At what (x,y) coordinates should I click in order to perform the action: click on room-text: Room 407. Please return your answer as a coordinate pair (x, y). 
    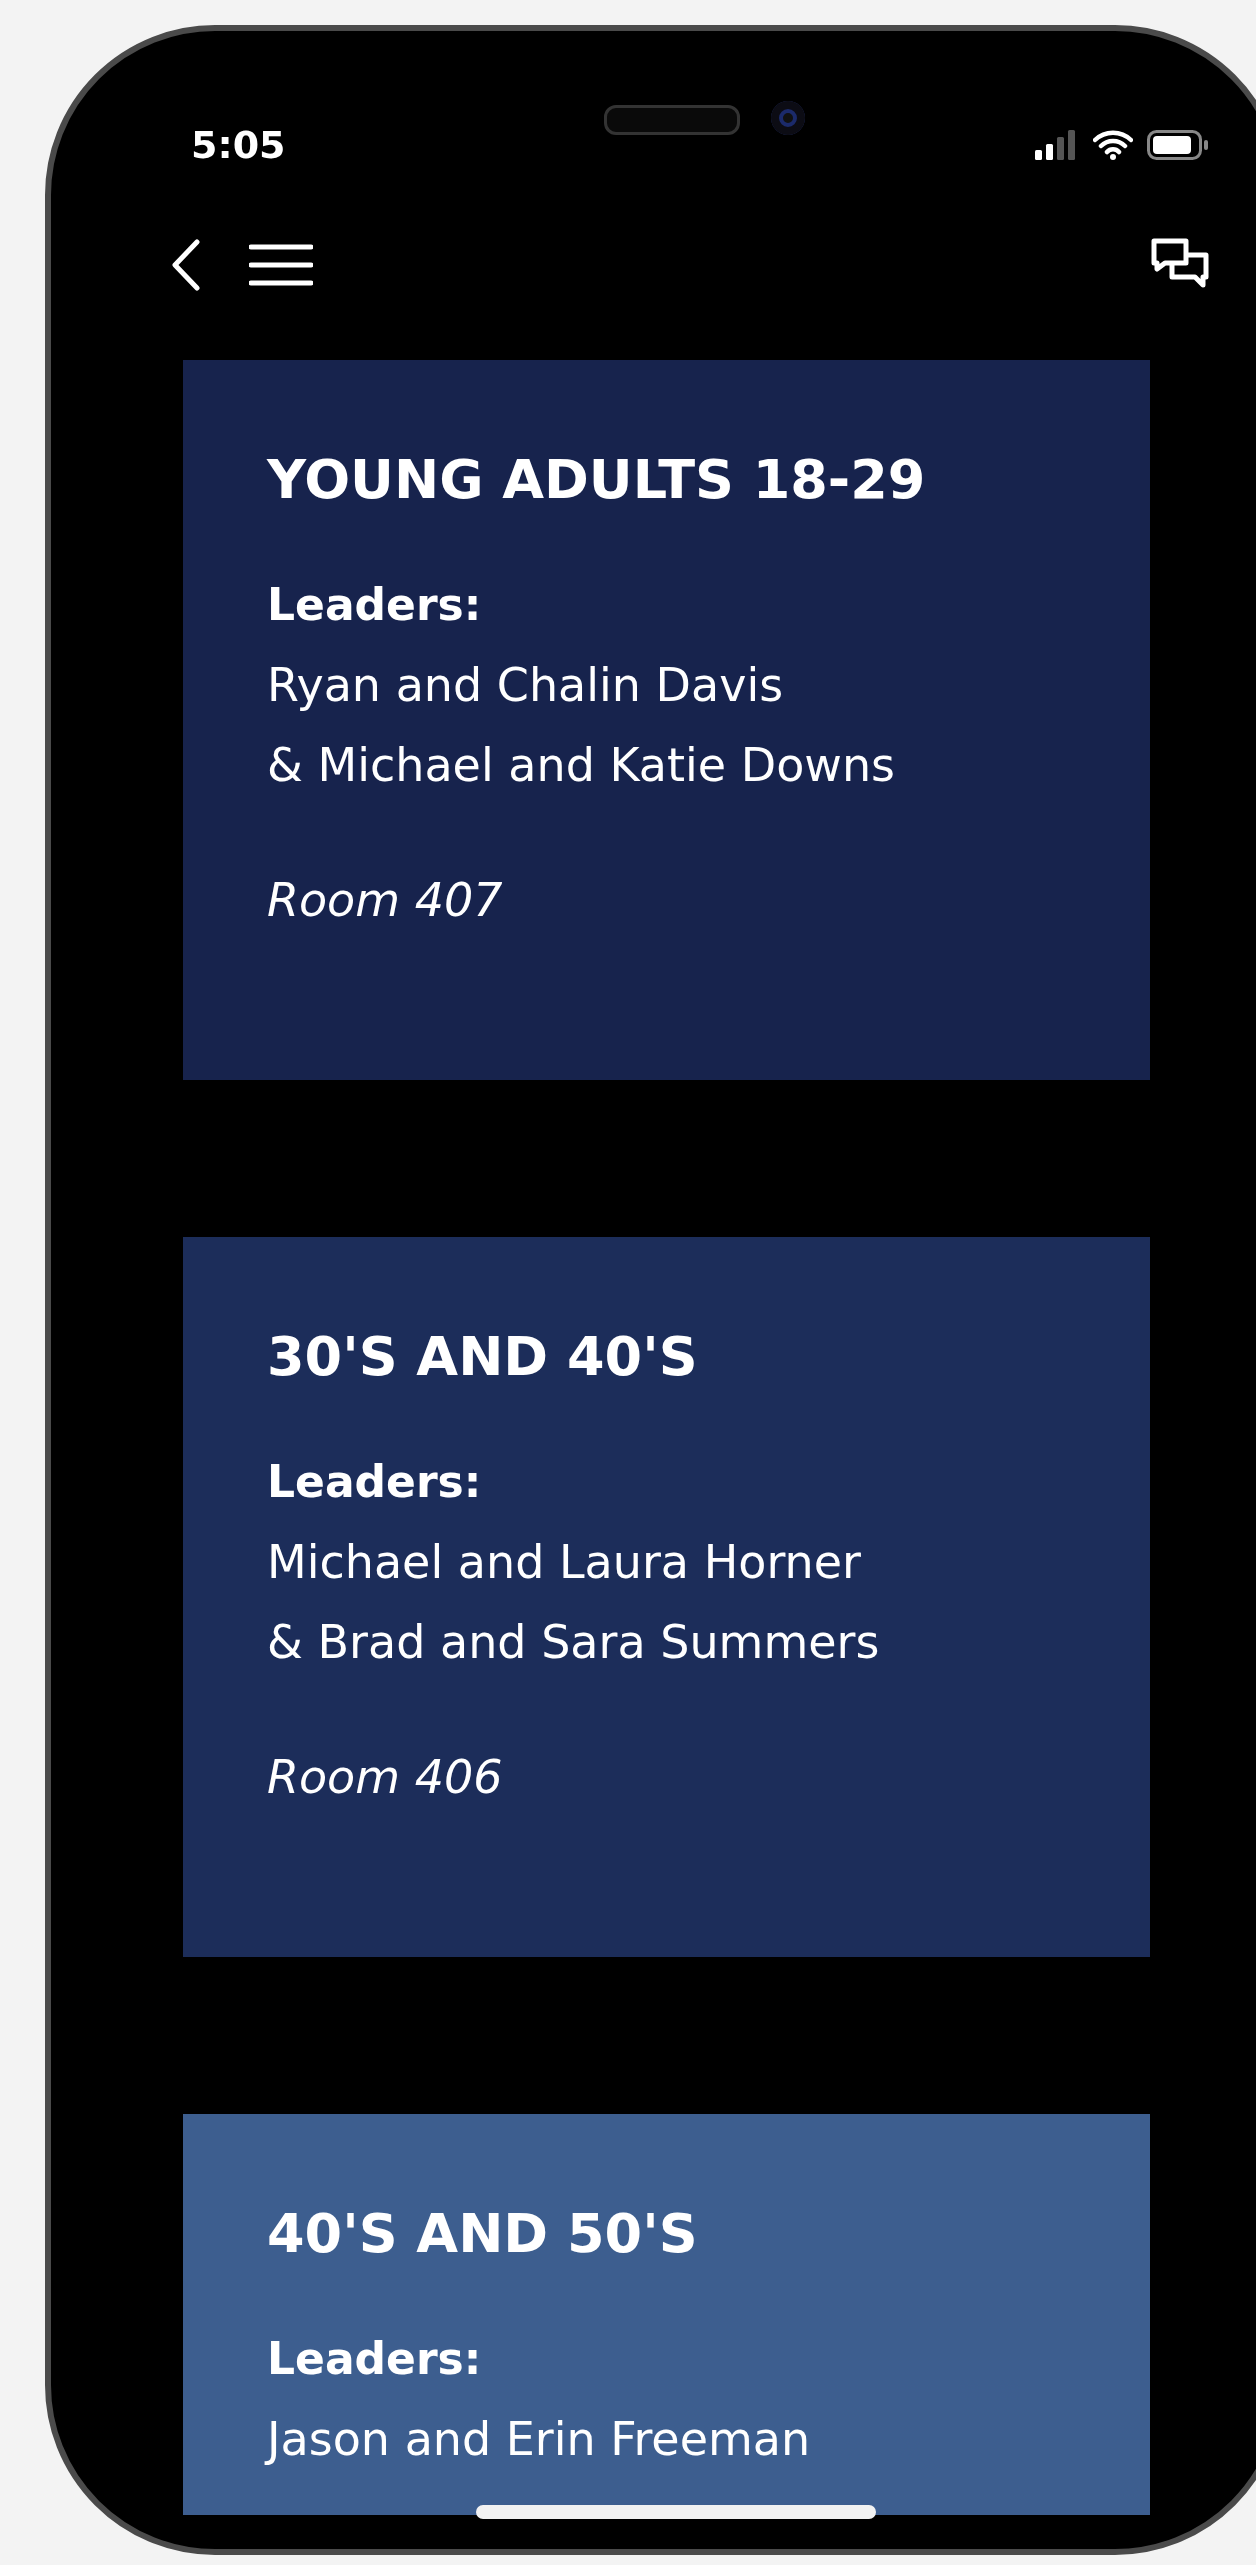
    Looking at the image, I should click on (385, 900).